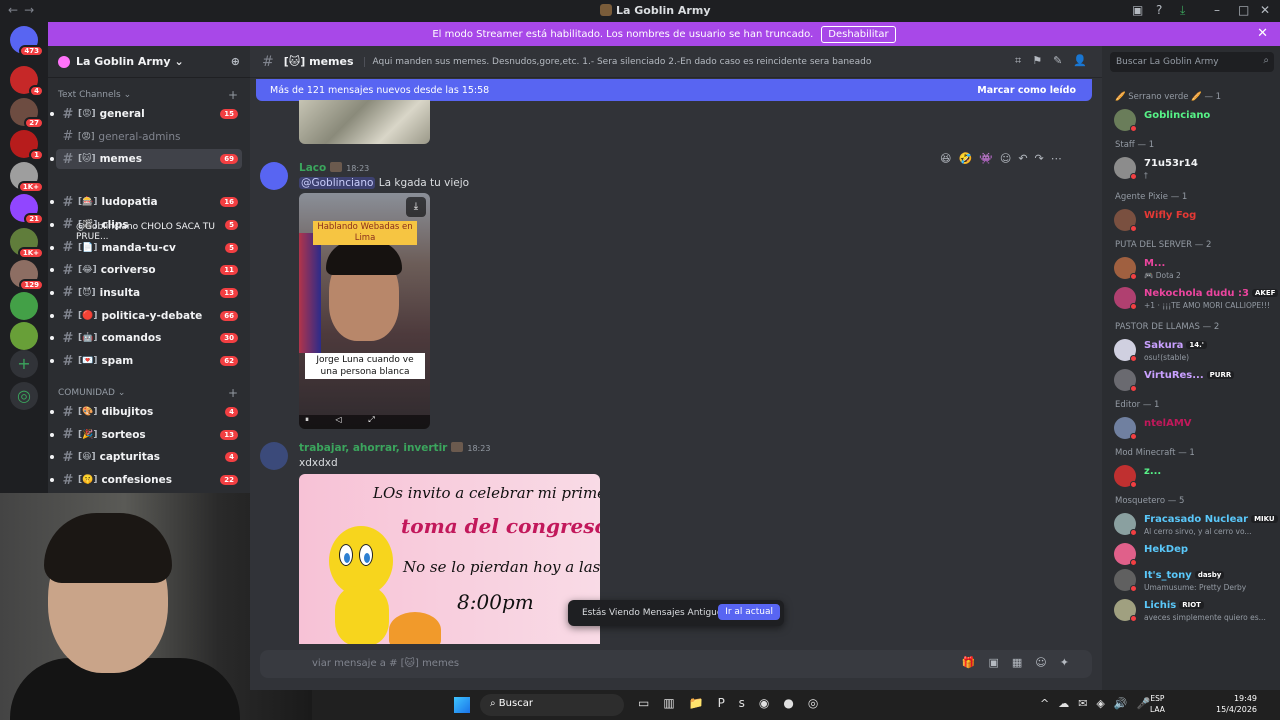 The width and height of the screenshot is (1280, 720). What do you see at coordinates (1022, 662) in the screenshot?
I see `composer-icons: 🎁▣▦☺✦` at bounding box center [1022, 662].